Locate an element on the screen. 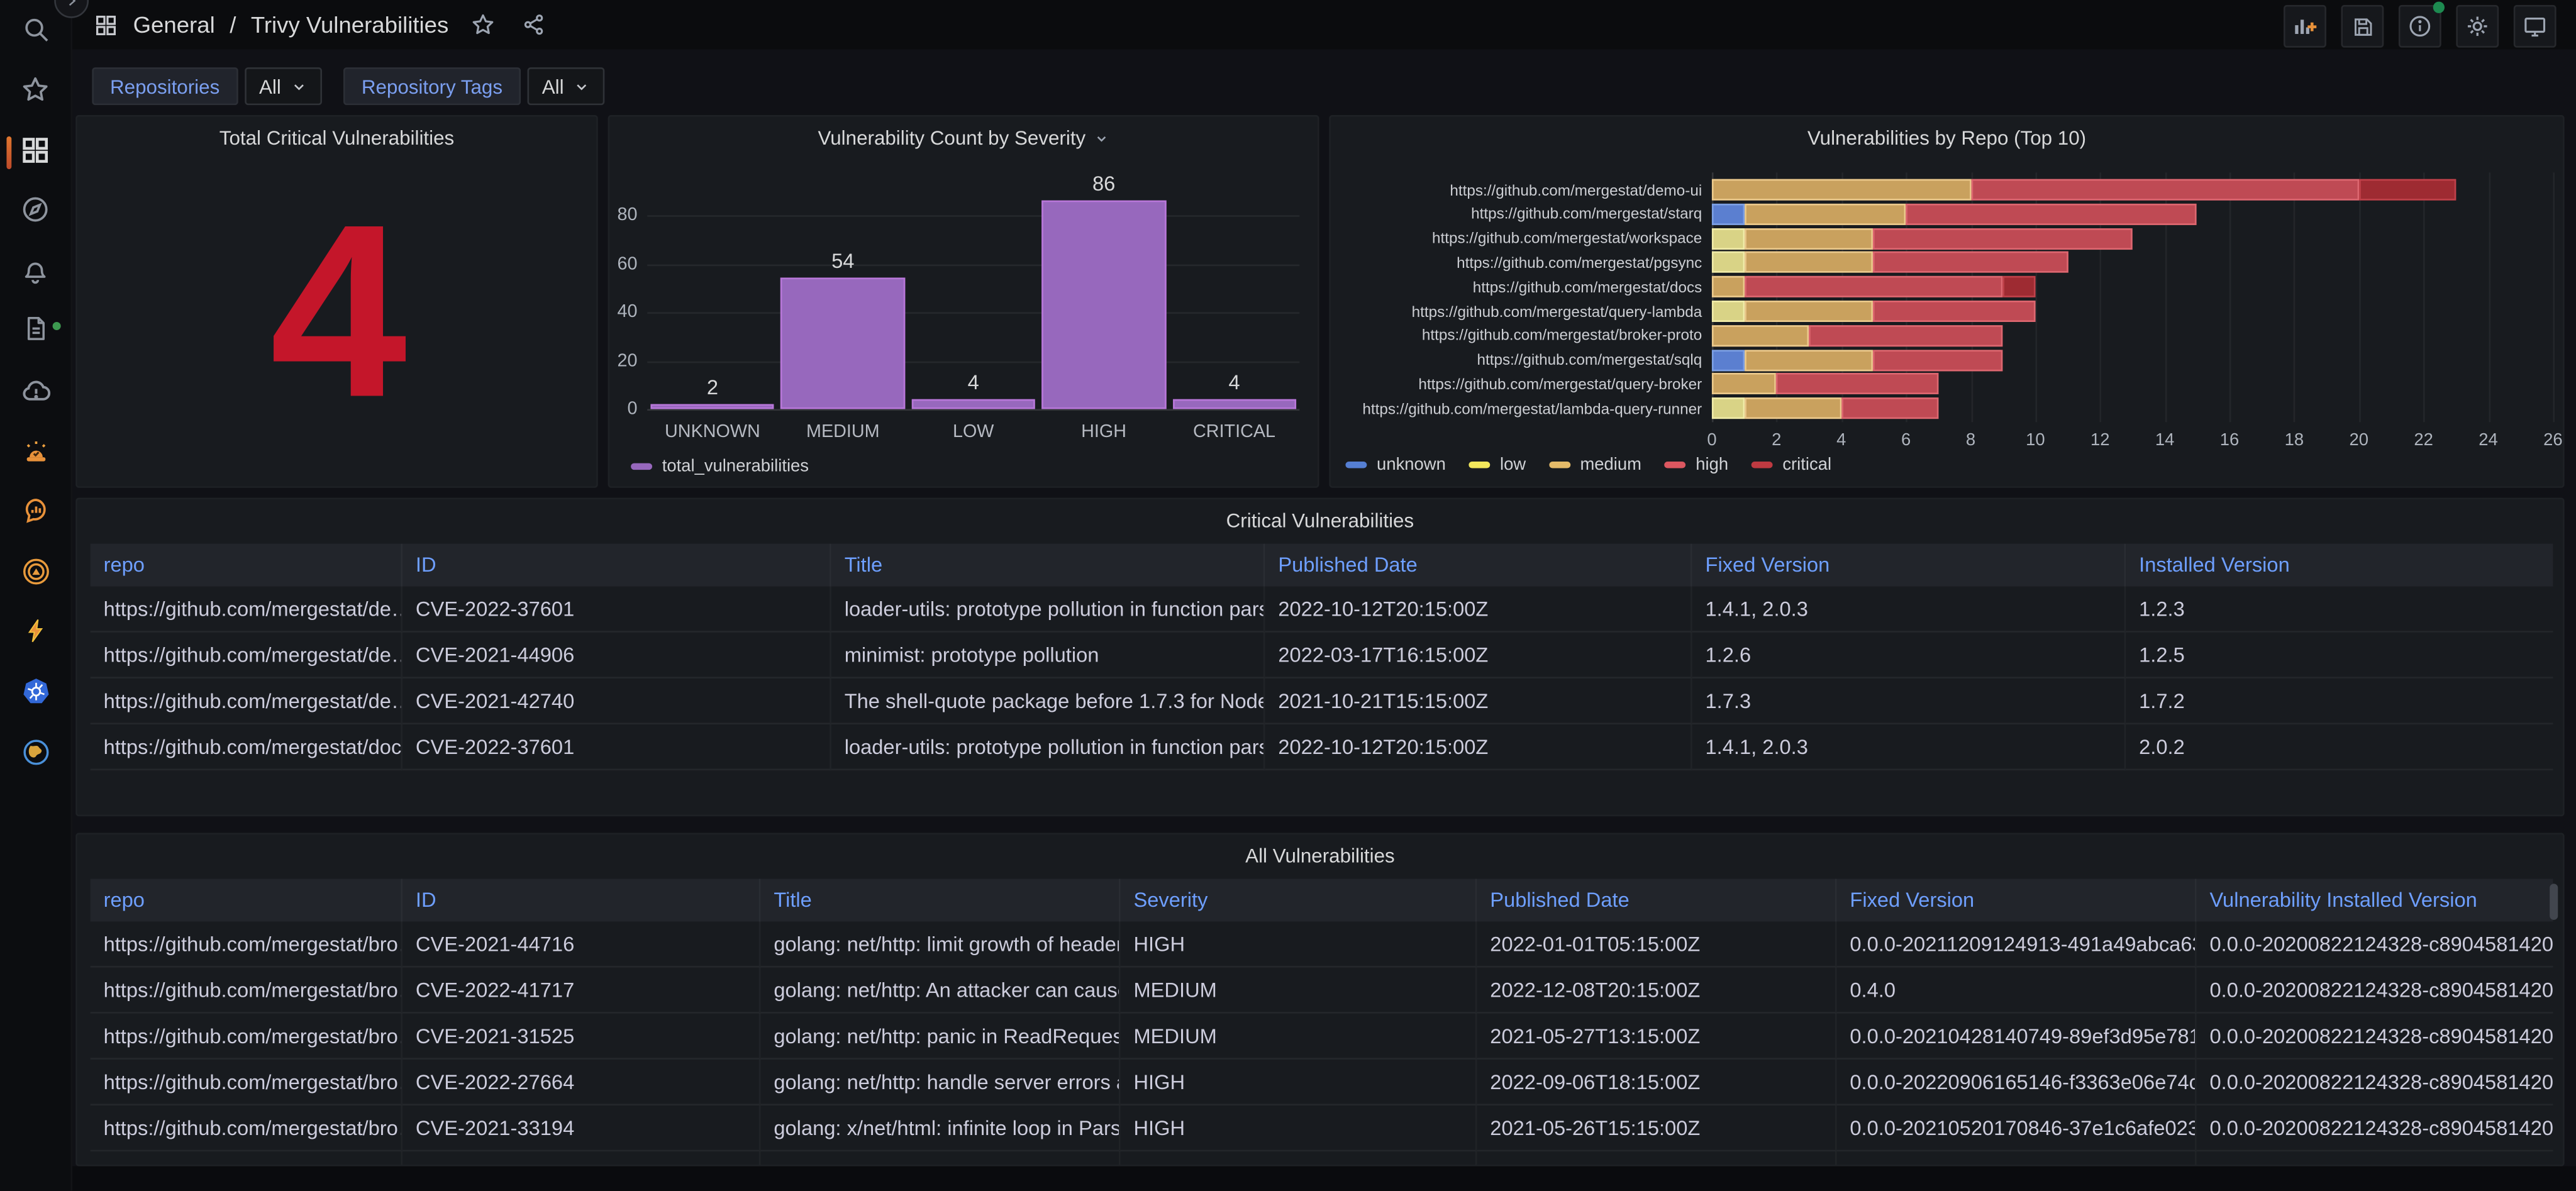 The height and width of the screenshot is (1191, 2576). repository-tags-label: Repository Tags is located at coordinates (432, 86).